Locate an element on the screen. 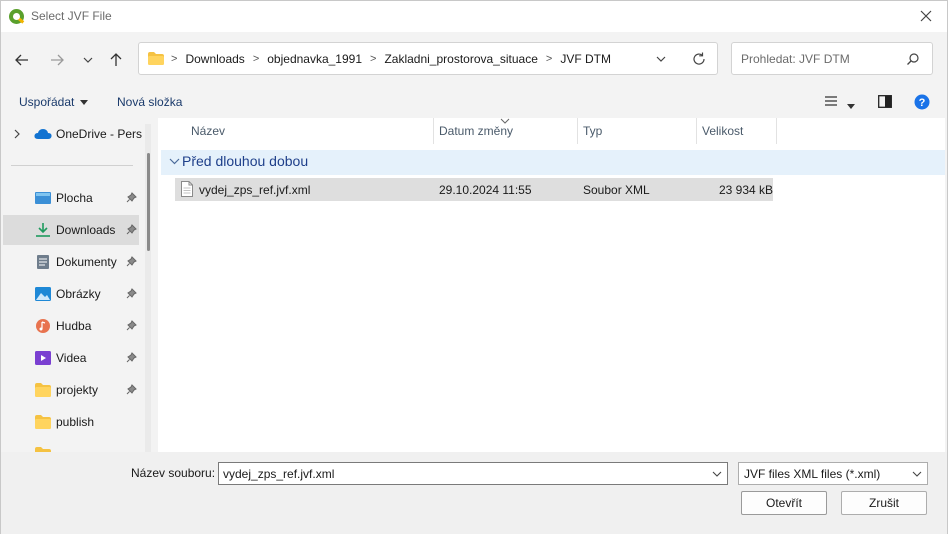  close-icon is located at coordinates (926, 16).